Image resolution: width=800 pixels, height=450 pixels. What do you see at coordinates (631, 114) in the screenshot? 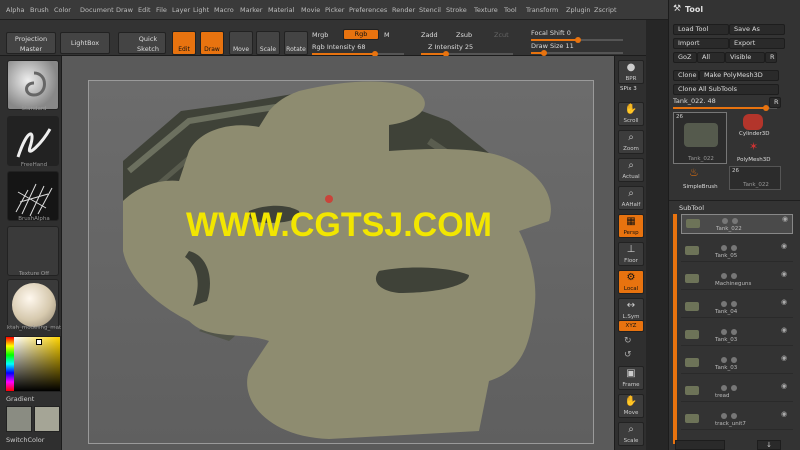
I see `scroll-button: ✋ Scroll` at bounding box center [631, 114].